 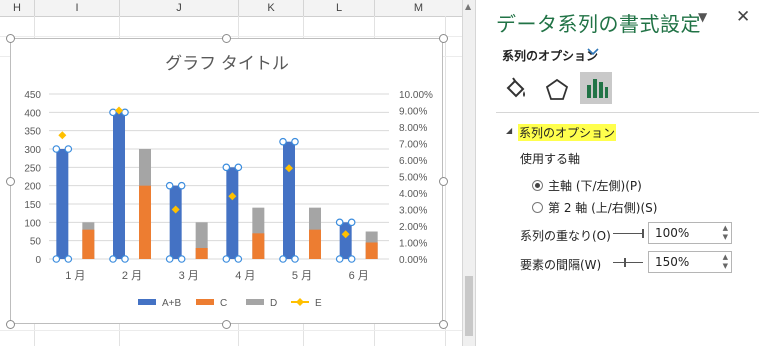 I want to click on column-header: M, so click(x=418, y=8).